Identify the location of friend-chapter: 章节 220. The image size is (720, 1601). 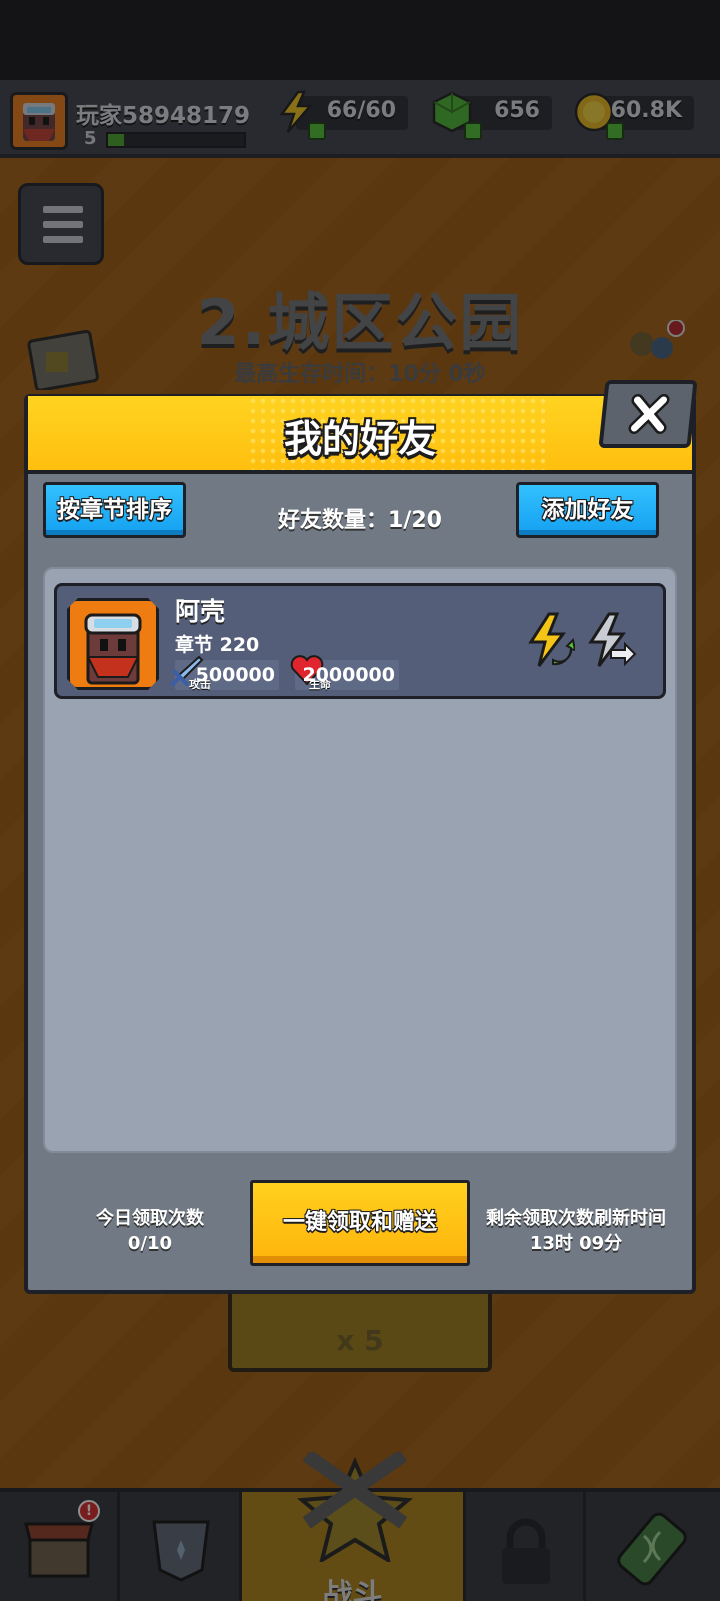
(217, 645).